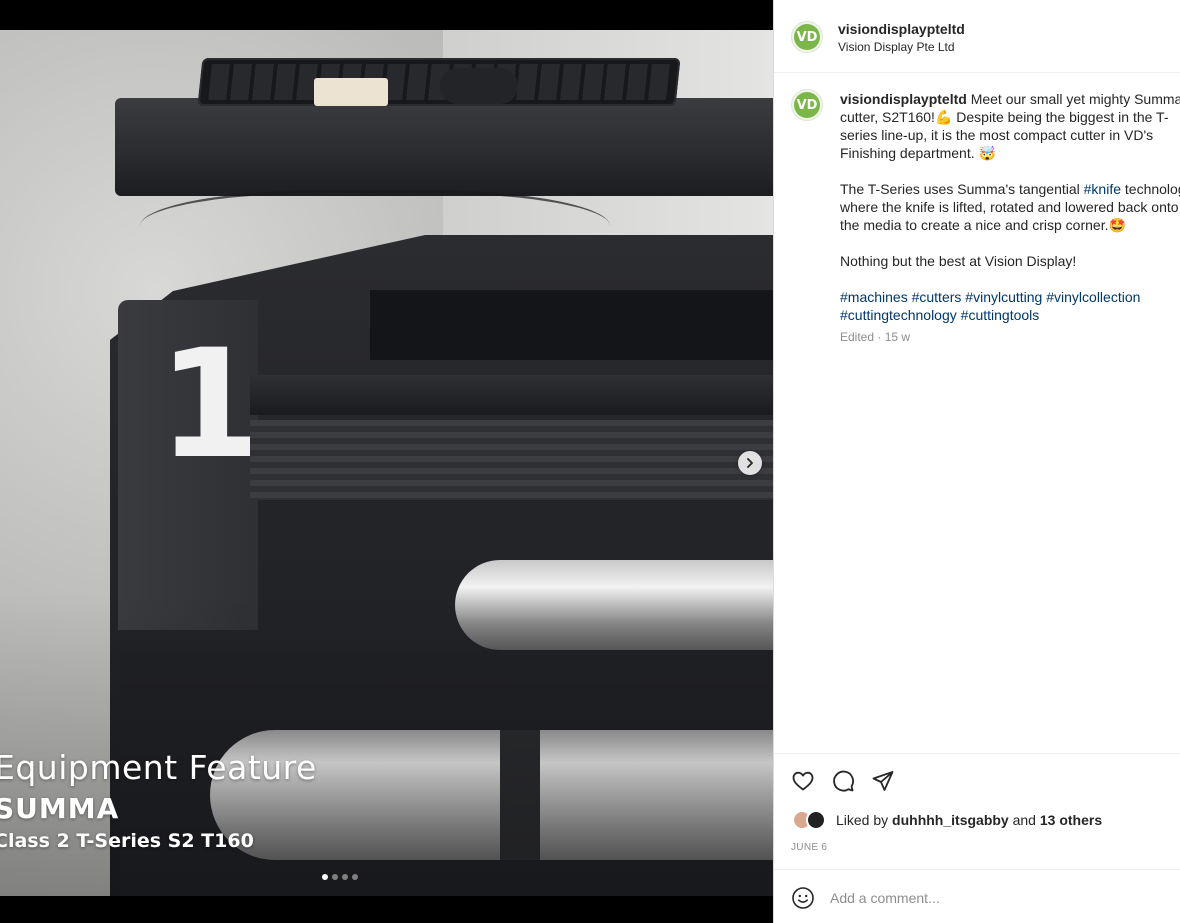 This screenshot has width=1180, height=923. I want to click on add-comment-bar, so click(977, 896).